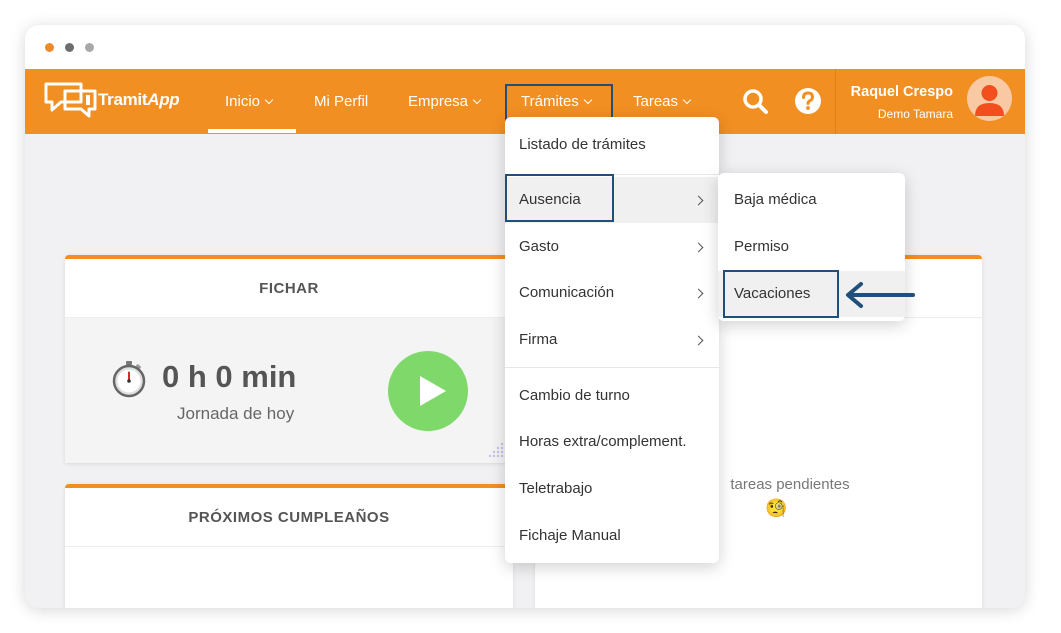  I want to click on window-dot-dark, so click(69, 47).